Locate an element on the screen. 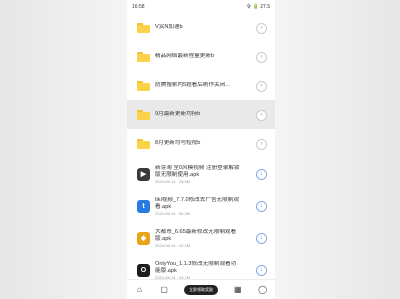  item-name: V赏N加速b is located at coordinates (169, 27).